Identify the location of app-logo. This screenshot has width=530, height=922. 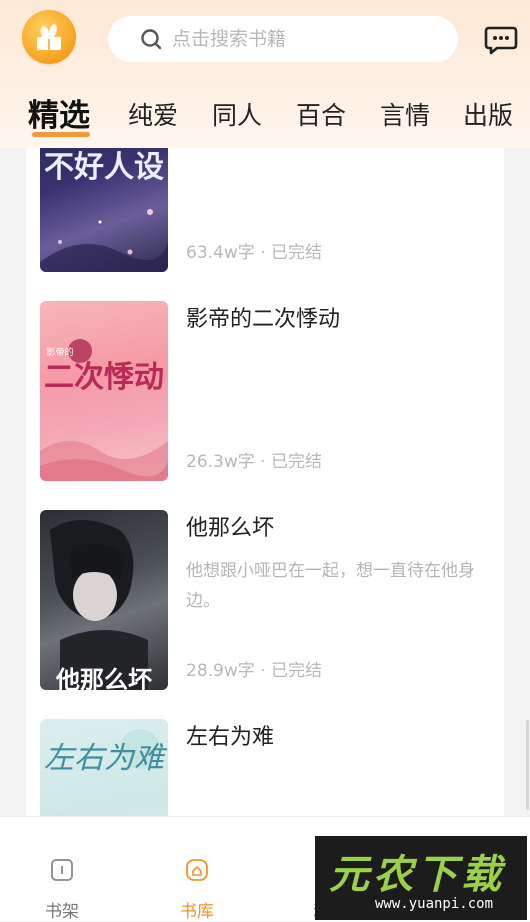
(49, 37).